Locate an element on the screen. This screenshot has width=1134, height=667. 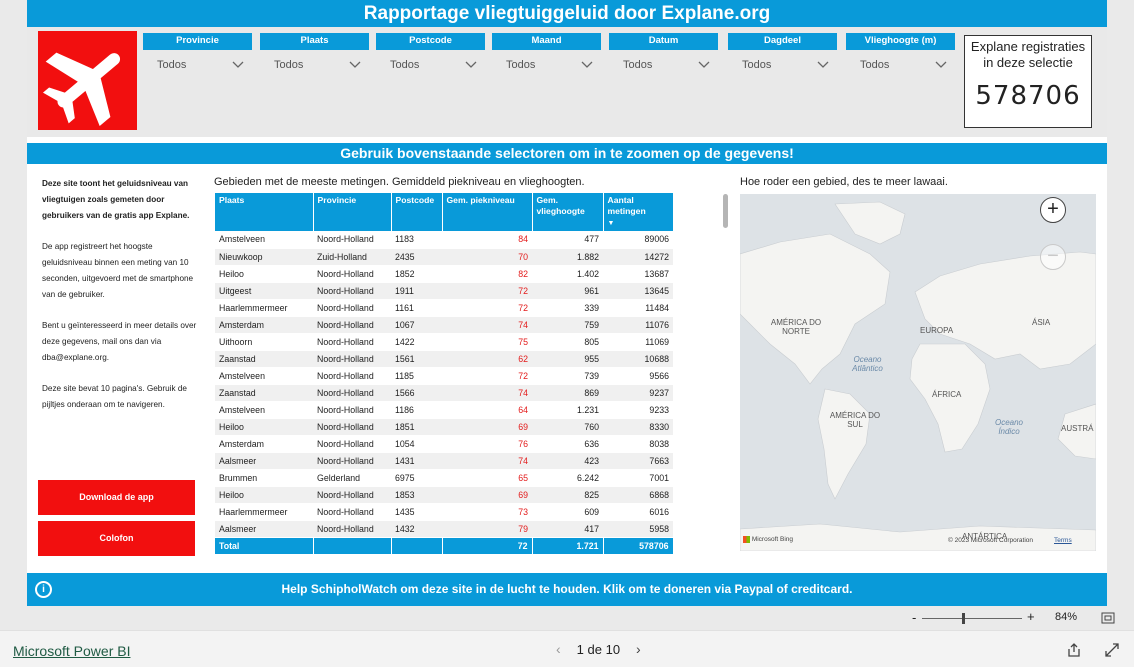
slicer-vlieghoogte: Vlieghoogte (m) Todos is located at coordinates (900, 55).